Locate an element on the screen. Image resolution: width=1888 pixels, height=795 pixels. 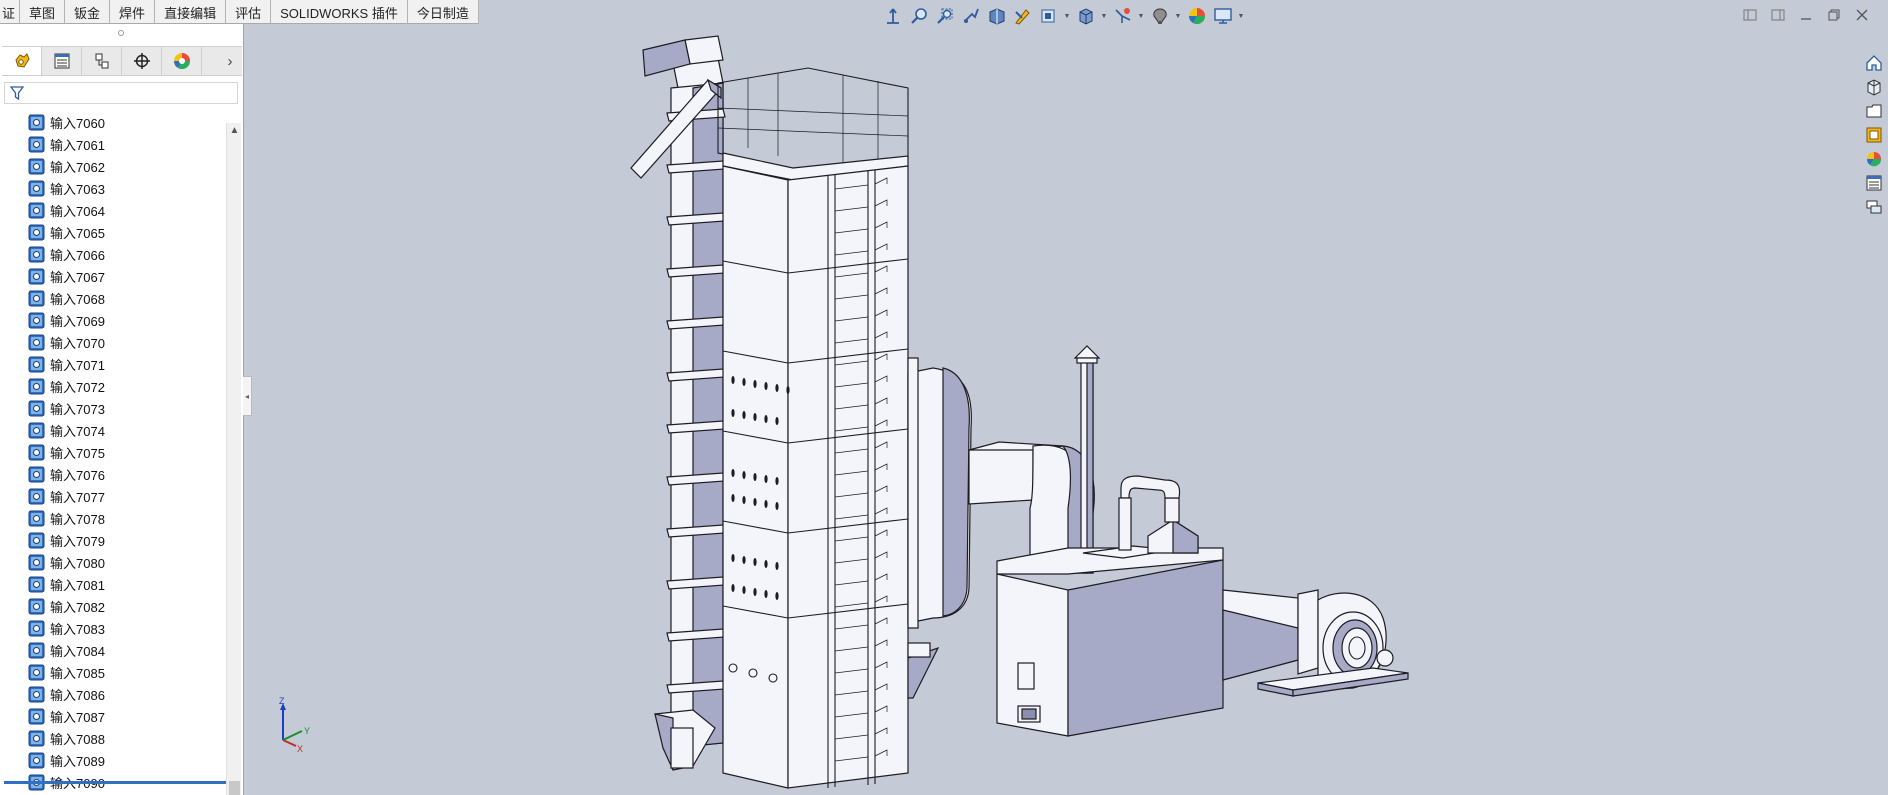
task-appearances-button is located at coordinates (1874, 159).